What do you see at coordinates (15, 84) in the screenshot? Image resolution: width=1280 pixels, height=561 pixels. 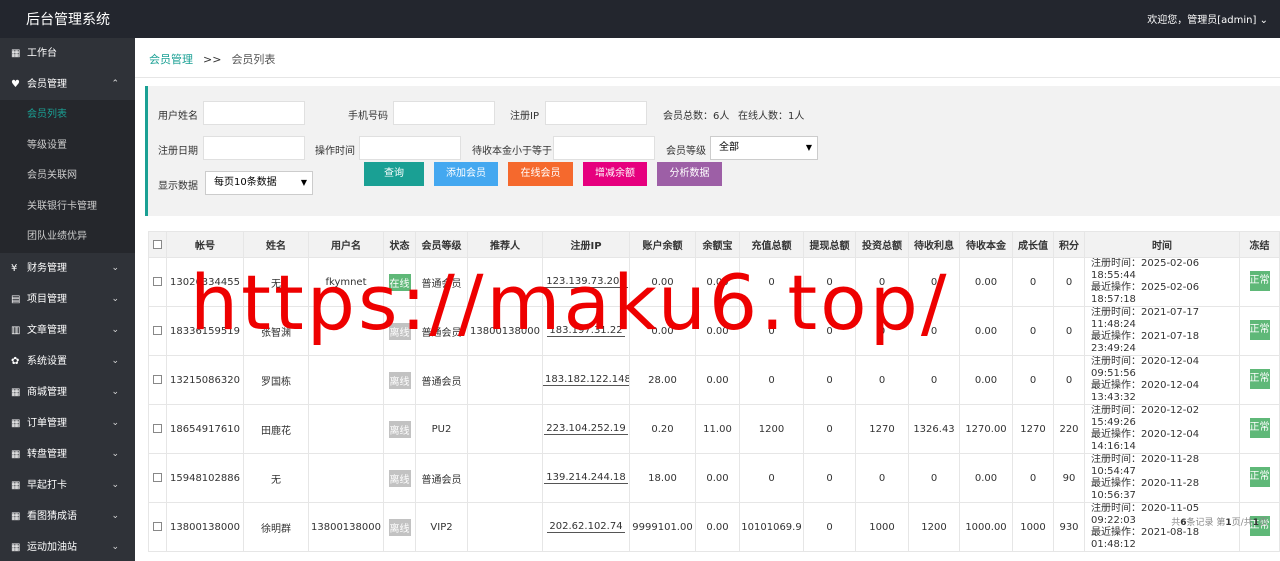 I see `member-icon: ♥` at bounding box center [15, 84].